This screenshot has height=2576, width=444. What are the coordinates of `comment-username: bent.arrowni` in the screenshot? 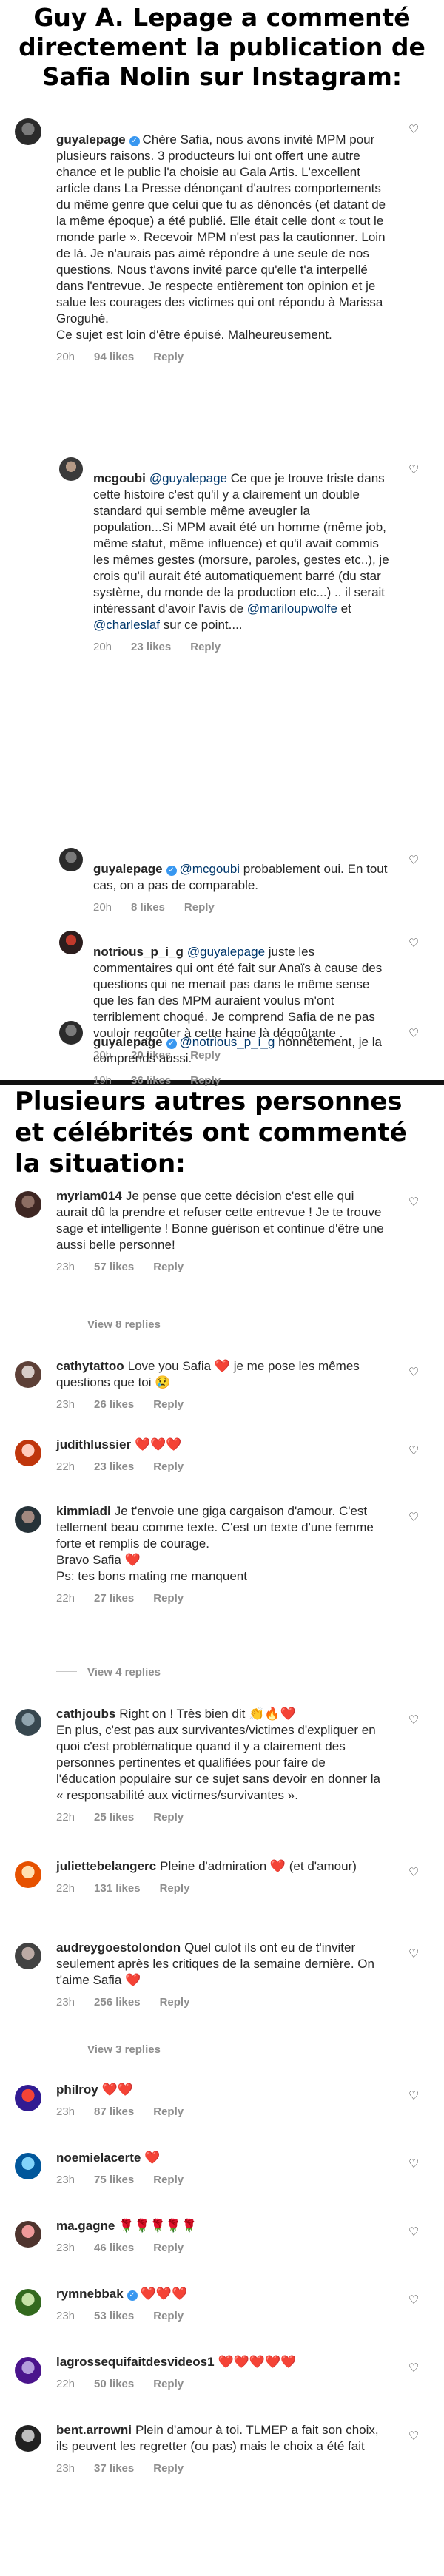 It's located at (94, 2430).